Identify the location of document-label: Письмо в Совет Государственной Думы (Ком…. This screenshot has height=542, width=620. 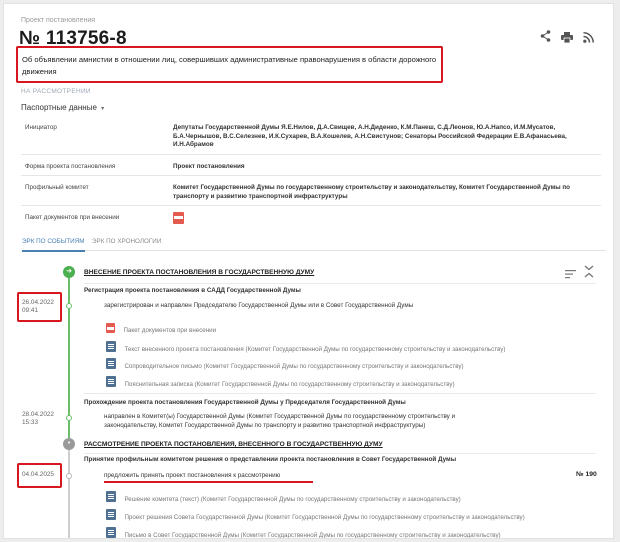
(312, 535).